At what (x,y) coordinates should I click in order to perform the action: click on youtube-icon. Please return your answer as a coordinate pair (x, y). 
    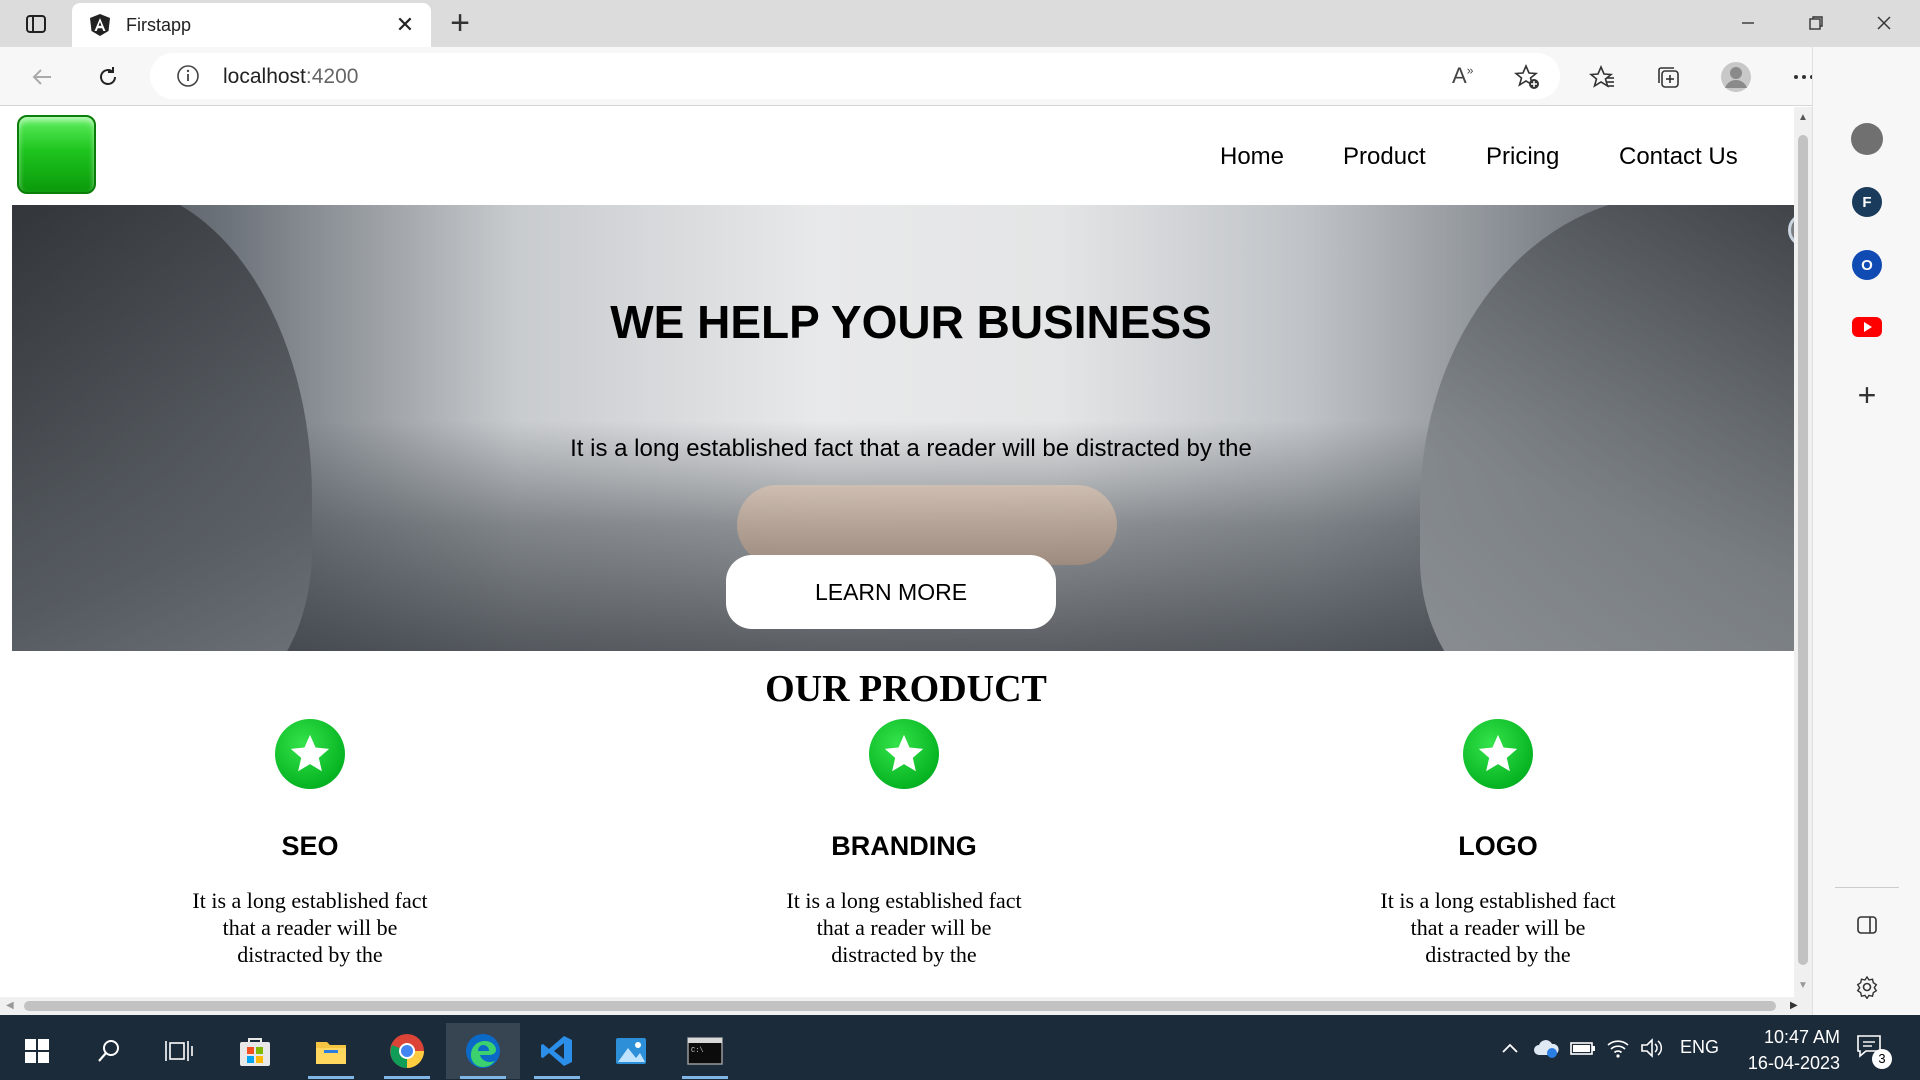
    Looking at the image, I should click on (1867, 327).